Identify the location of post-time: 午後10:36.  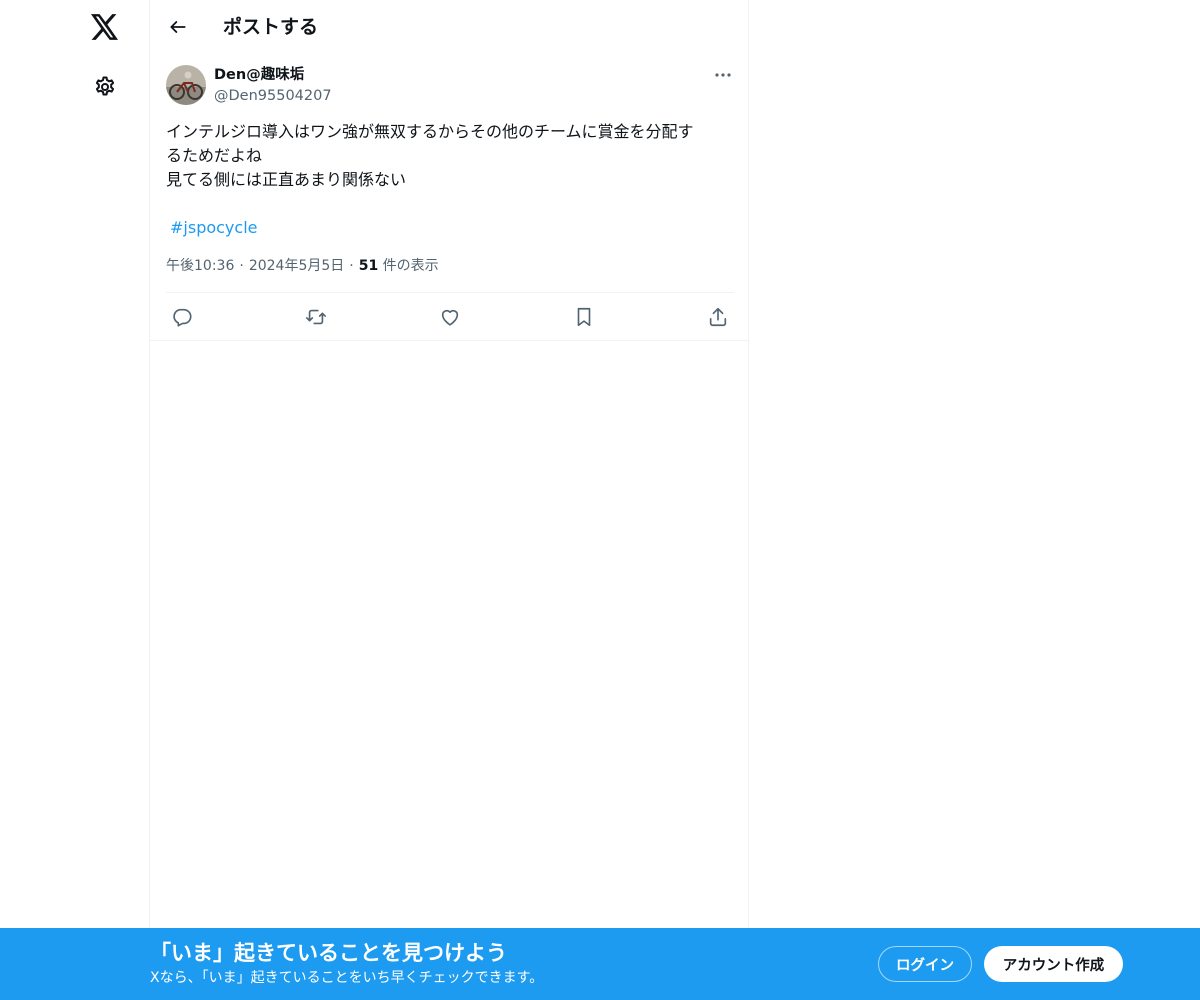
(200, 266).